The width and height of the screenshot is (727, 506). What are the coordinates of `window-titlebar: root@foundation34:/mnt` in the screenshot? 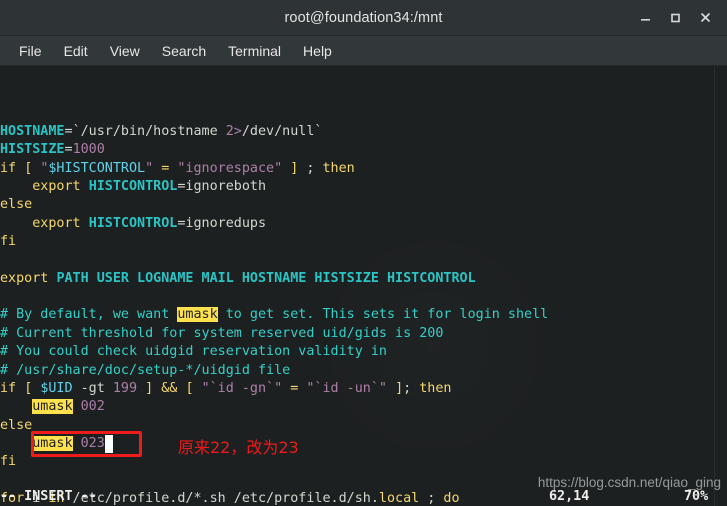 It's located at (363, 18).